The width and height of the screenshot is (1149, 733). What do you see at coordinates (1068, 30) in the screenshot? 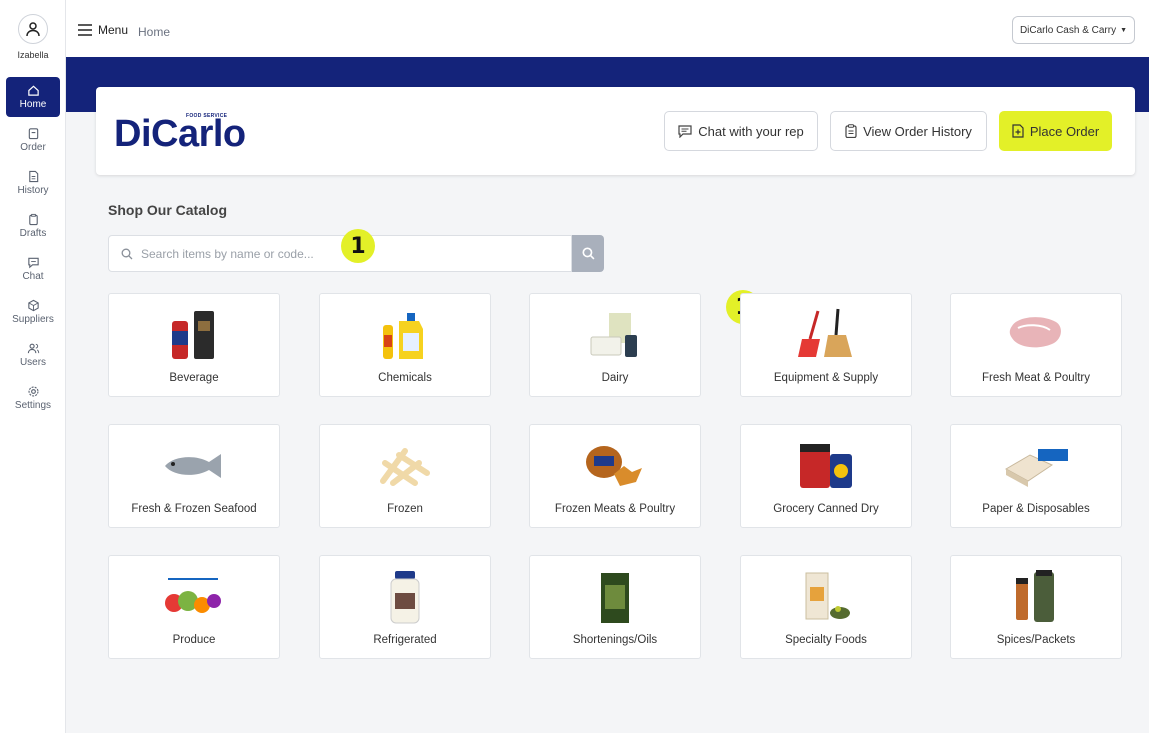
I see `account-label: DiCarlo Cash & Carry` at bounding box center [1068, 30].